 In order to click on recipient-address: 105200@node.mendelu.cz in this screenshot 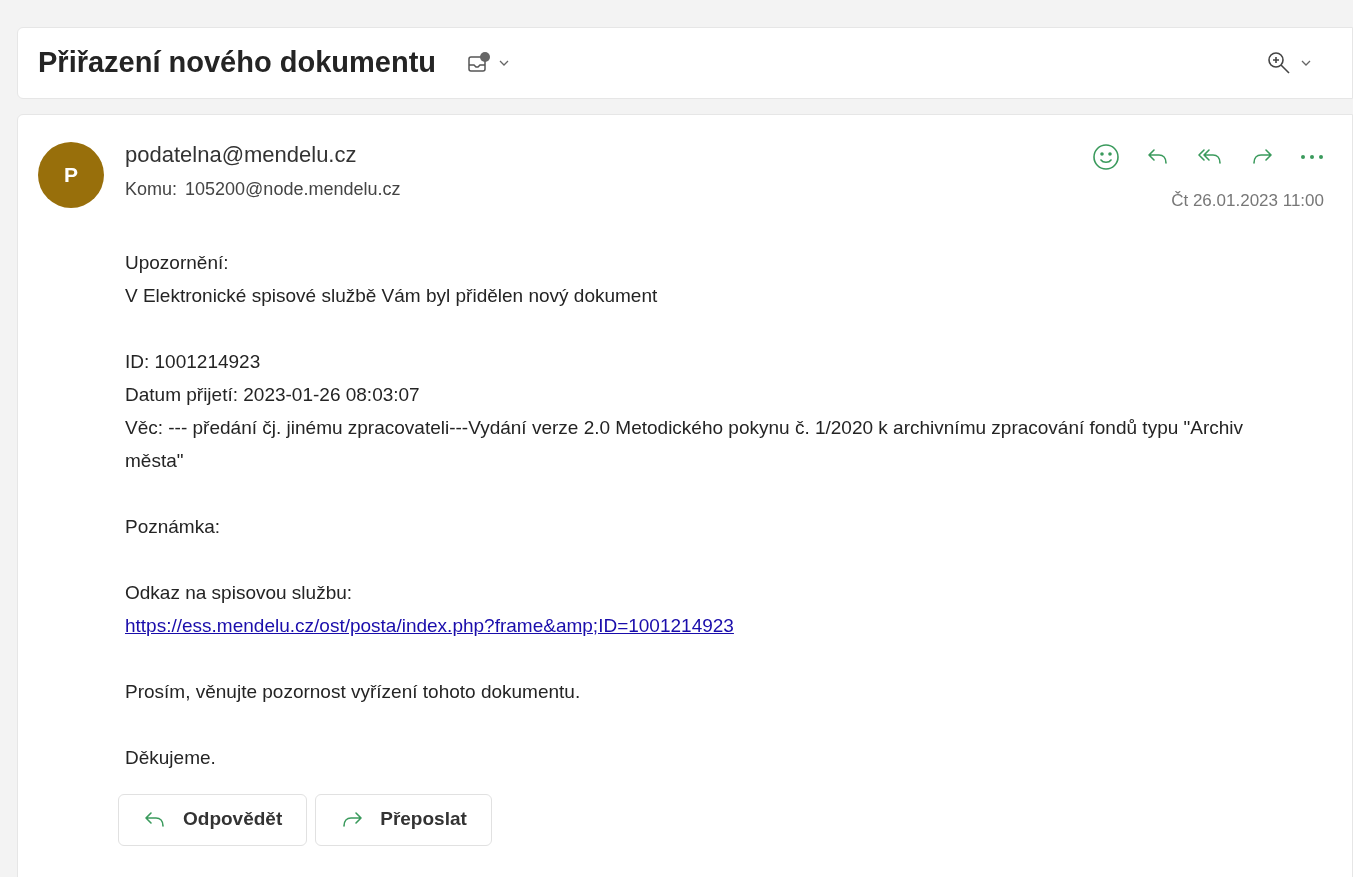, I will do `click(293, 189)`.